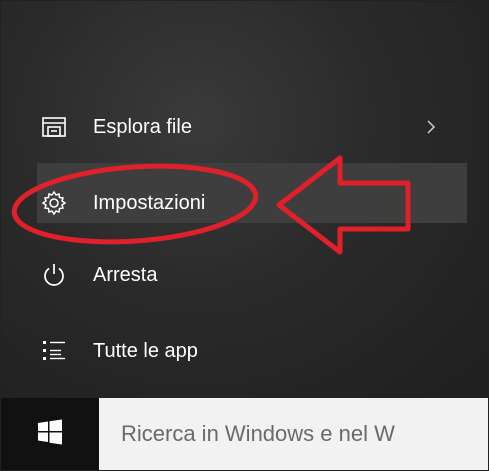 The height and width of the screenshot is (471, 489). I want to click on start-button, so click(50, 434).